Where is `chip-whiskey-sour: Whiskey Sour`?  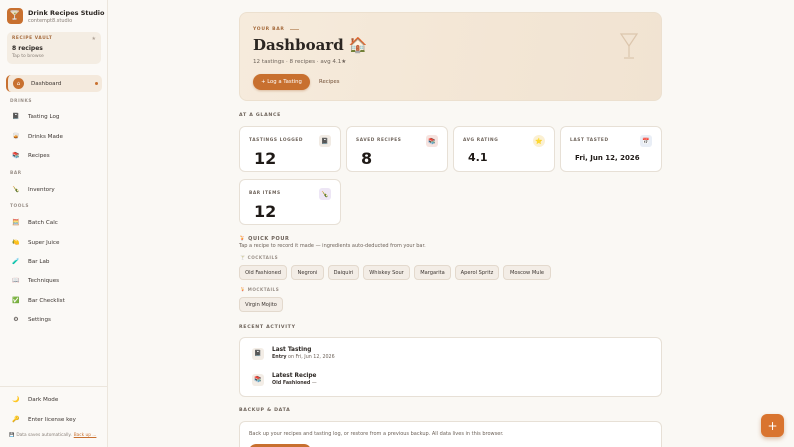
chip-whiskey-sour: Whiskey Sour is located at coordinates (386, 272).